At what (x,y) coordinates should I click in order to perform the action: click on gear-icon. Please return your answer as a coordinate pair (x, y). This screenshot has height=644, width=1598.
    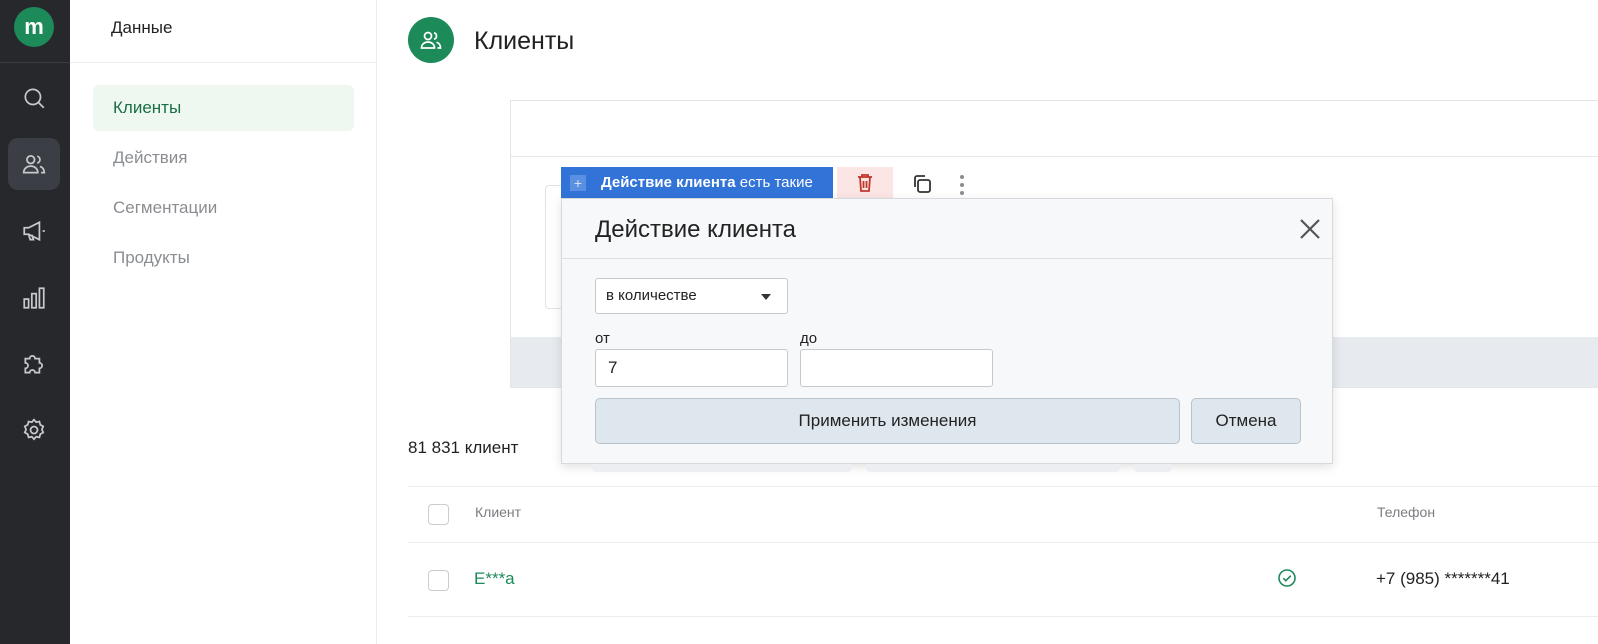
    Looking at the image, I should click on (34, 429).